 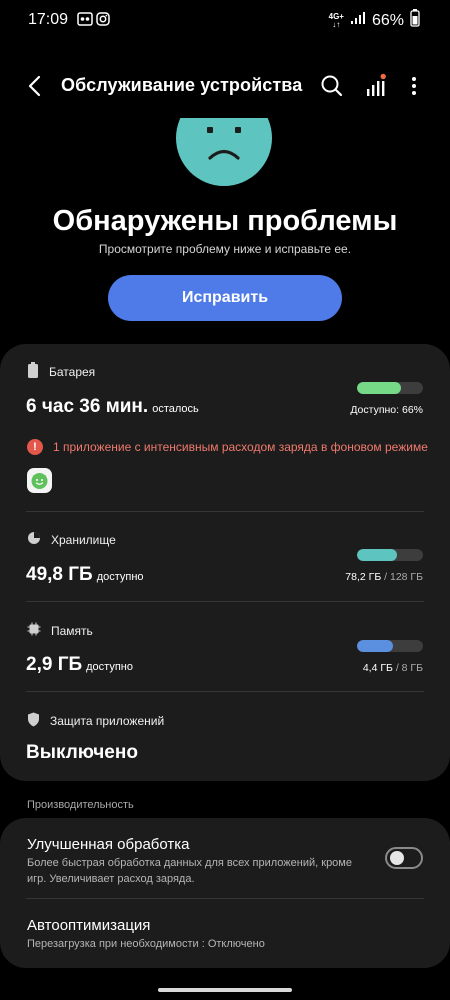 I want to click on storage-bar, so click(x=390, y=555).